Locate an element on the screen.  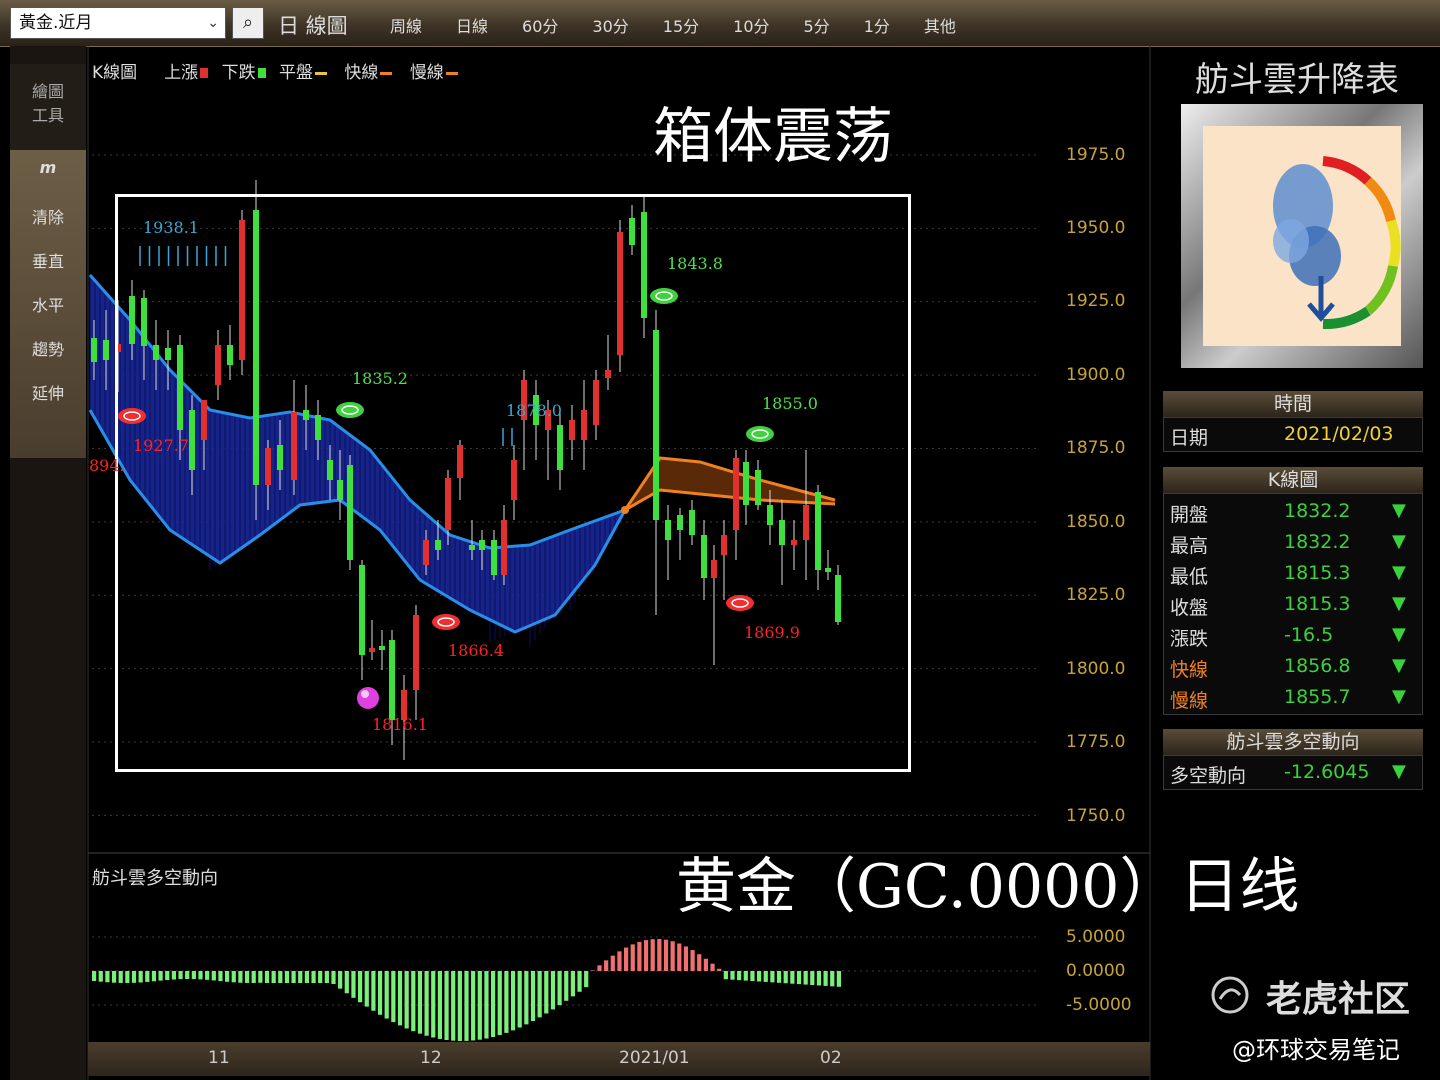
price-tick: 1800.0 is located at coordinates (1096, 669).